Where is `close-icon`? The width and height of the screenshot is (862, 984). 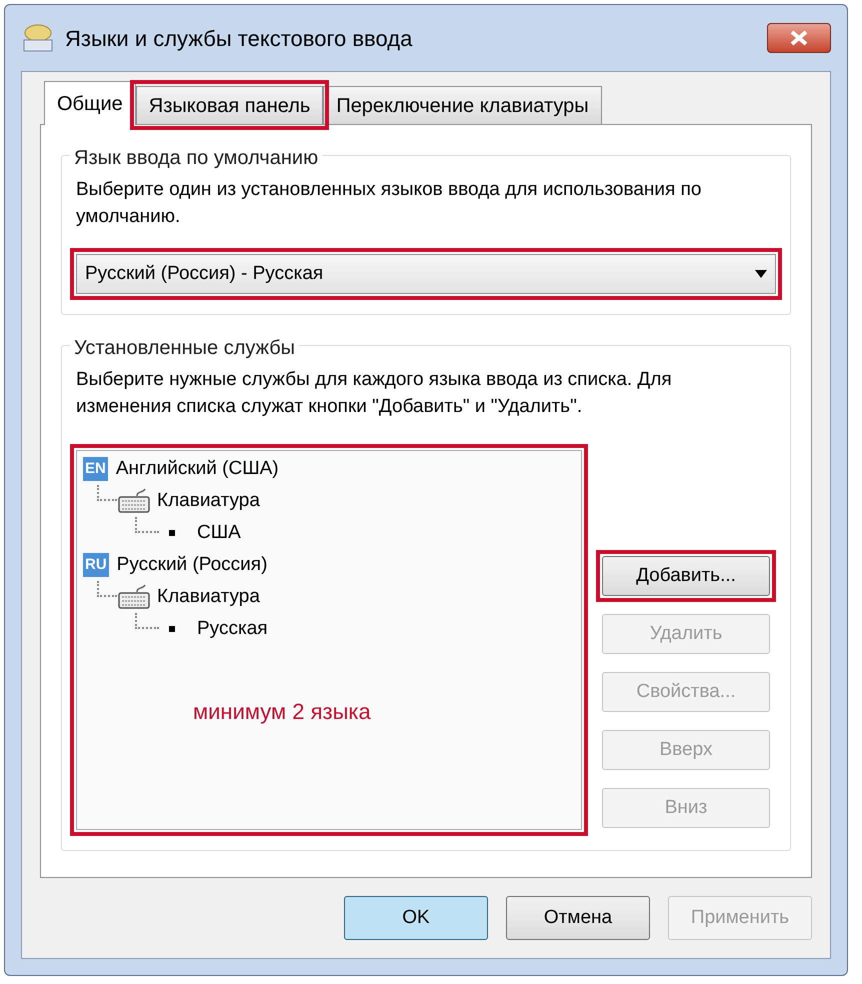 close-icon is located at coordinates (799, 38).